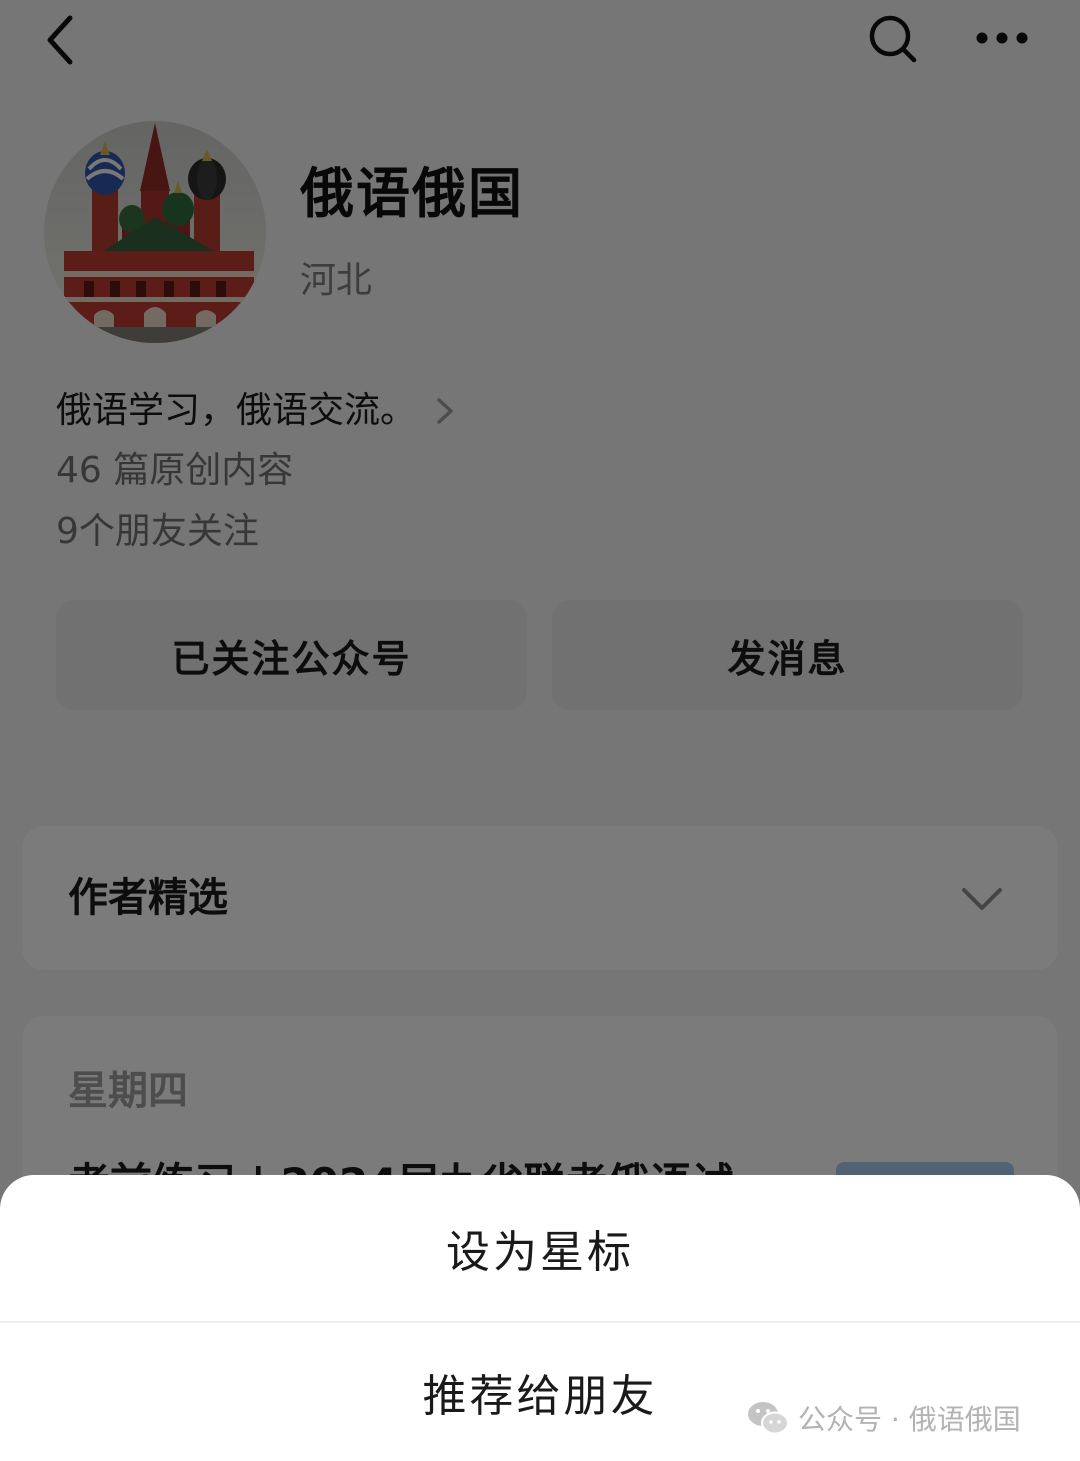 The image size is (1080, 1461). Describe the element at coordinates (540, 1392) in the screenshot. I see `recommend-to-friend-button: 推荐给朋友` at that location.